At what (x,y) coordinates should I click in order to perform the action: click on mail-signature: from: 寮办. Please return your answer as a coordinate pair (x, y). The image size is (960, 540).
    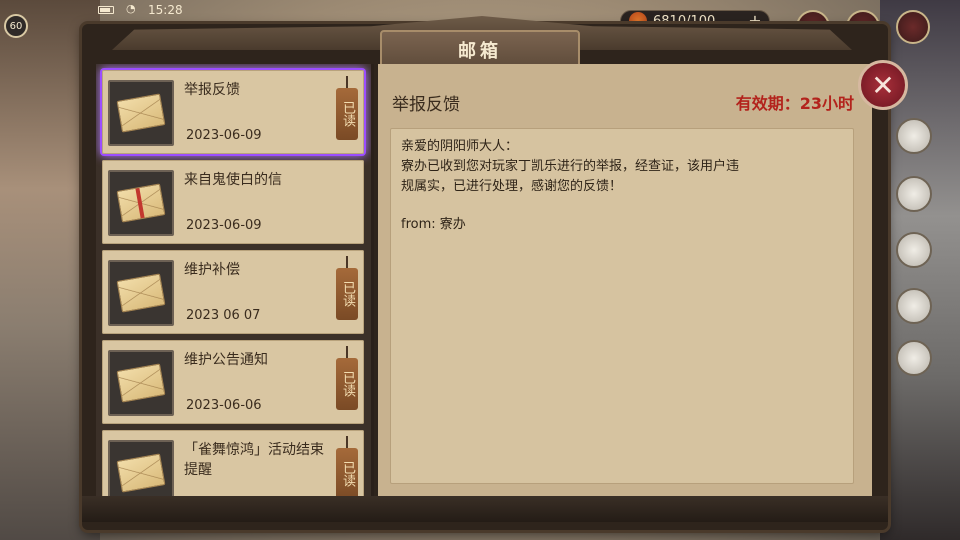
    Looking at the image, I should click on (433, 224).